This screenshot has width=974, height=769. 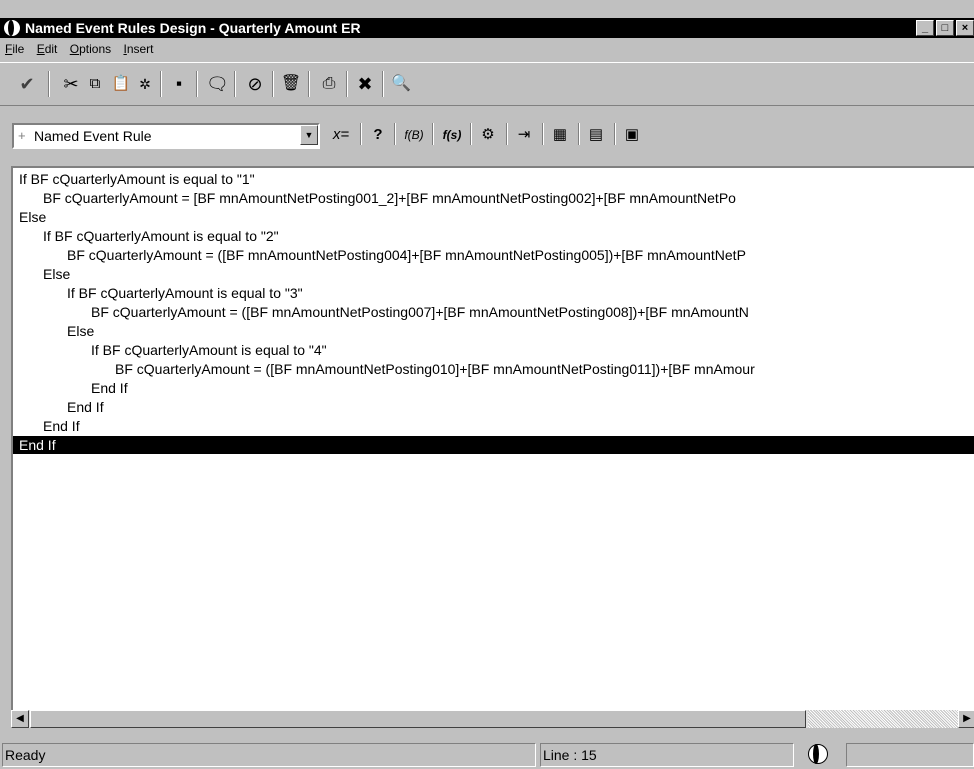 What do you see at coordinates (487, 84) in the screenshot?
I see `main-toolbar: ✔ ✂ ⧉ 📋 ✲ ▪ 🗨 ⊘ 🗑 ⎙ ✖ 🔍` at bounding box center [487, 84].